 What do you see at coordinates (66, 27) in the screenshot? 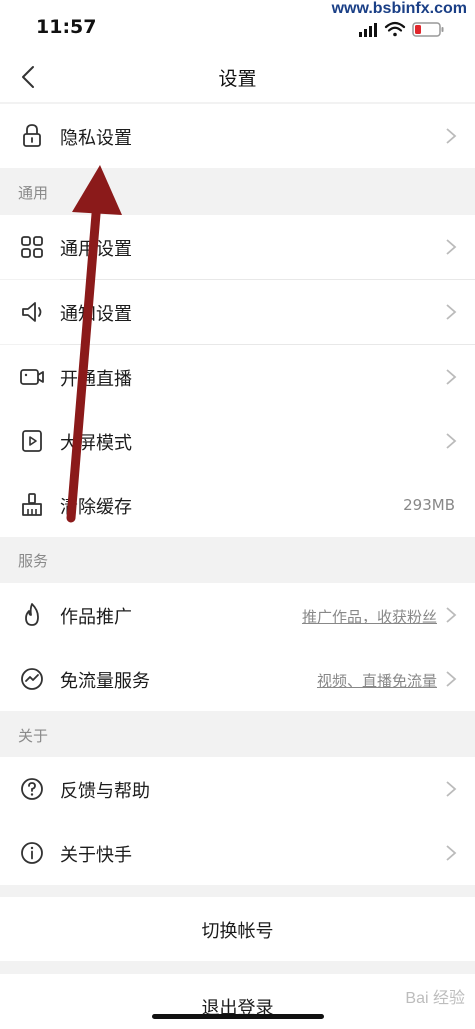
I see `status-time: 11:57` at bounding box center [66, 27].